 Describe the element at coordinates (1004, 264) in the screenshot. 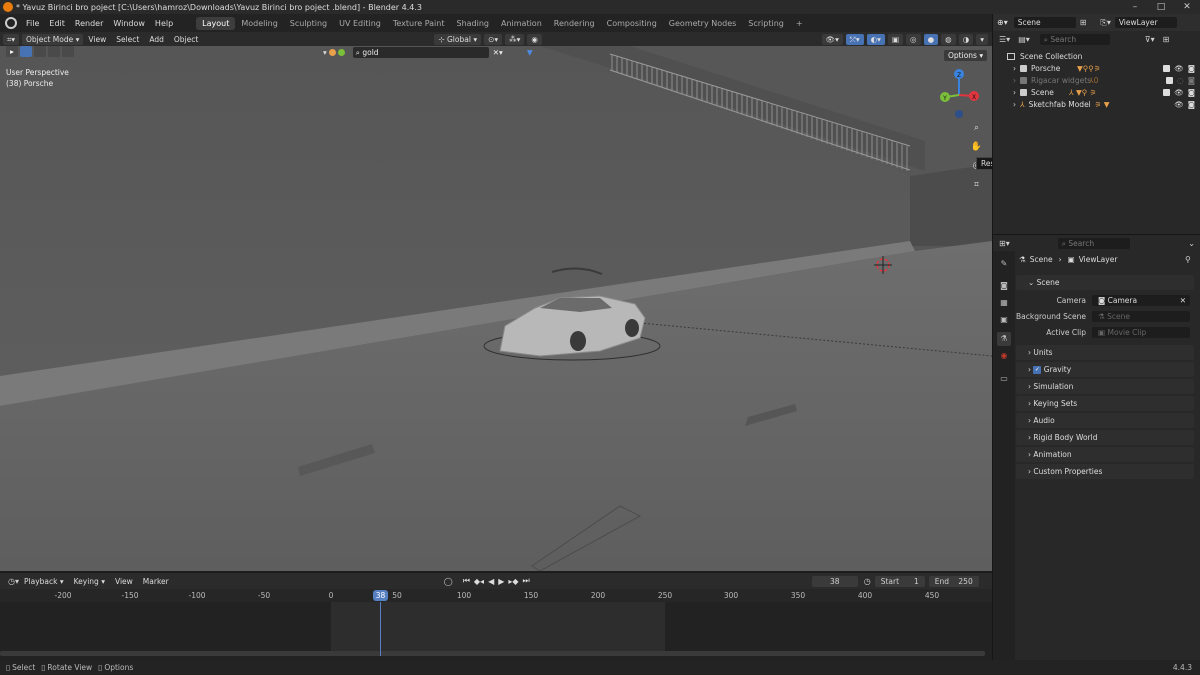

I see `tool-tab-icon: ✎` at that location.